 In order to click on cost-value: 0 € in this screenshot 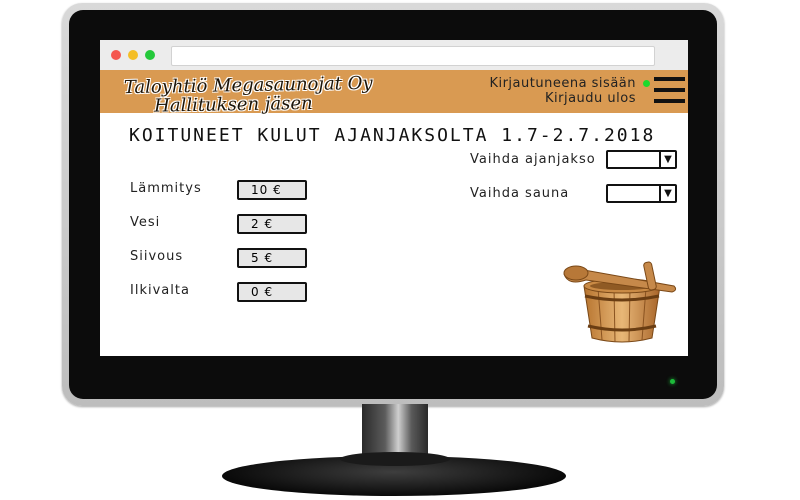, I will do `click(272, 292)`.